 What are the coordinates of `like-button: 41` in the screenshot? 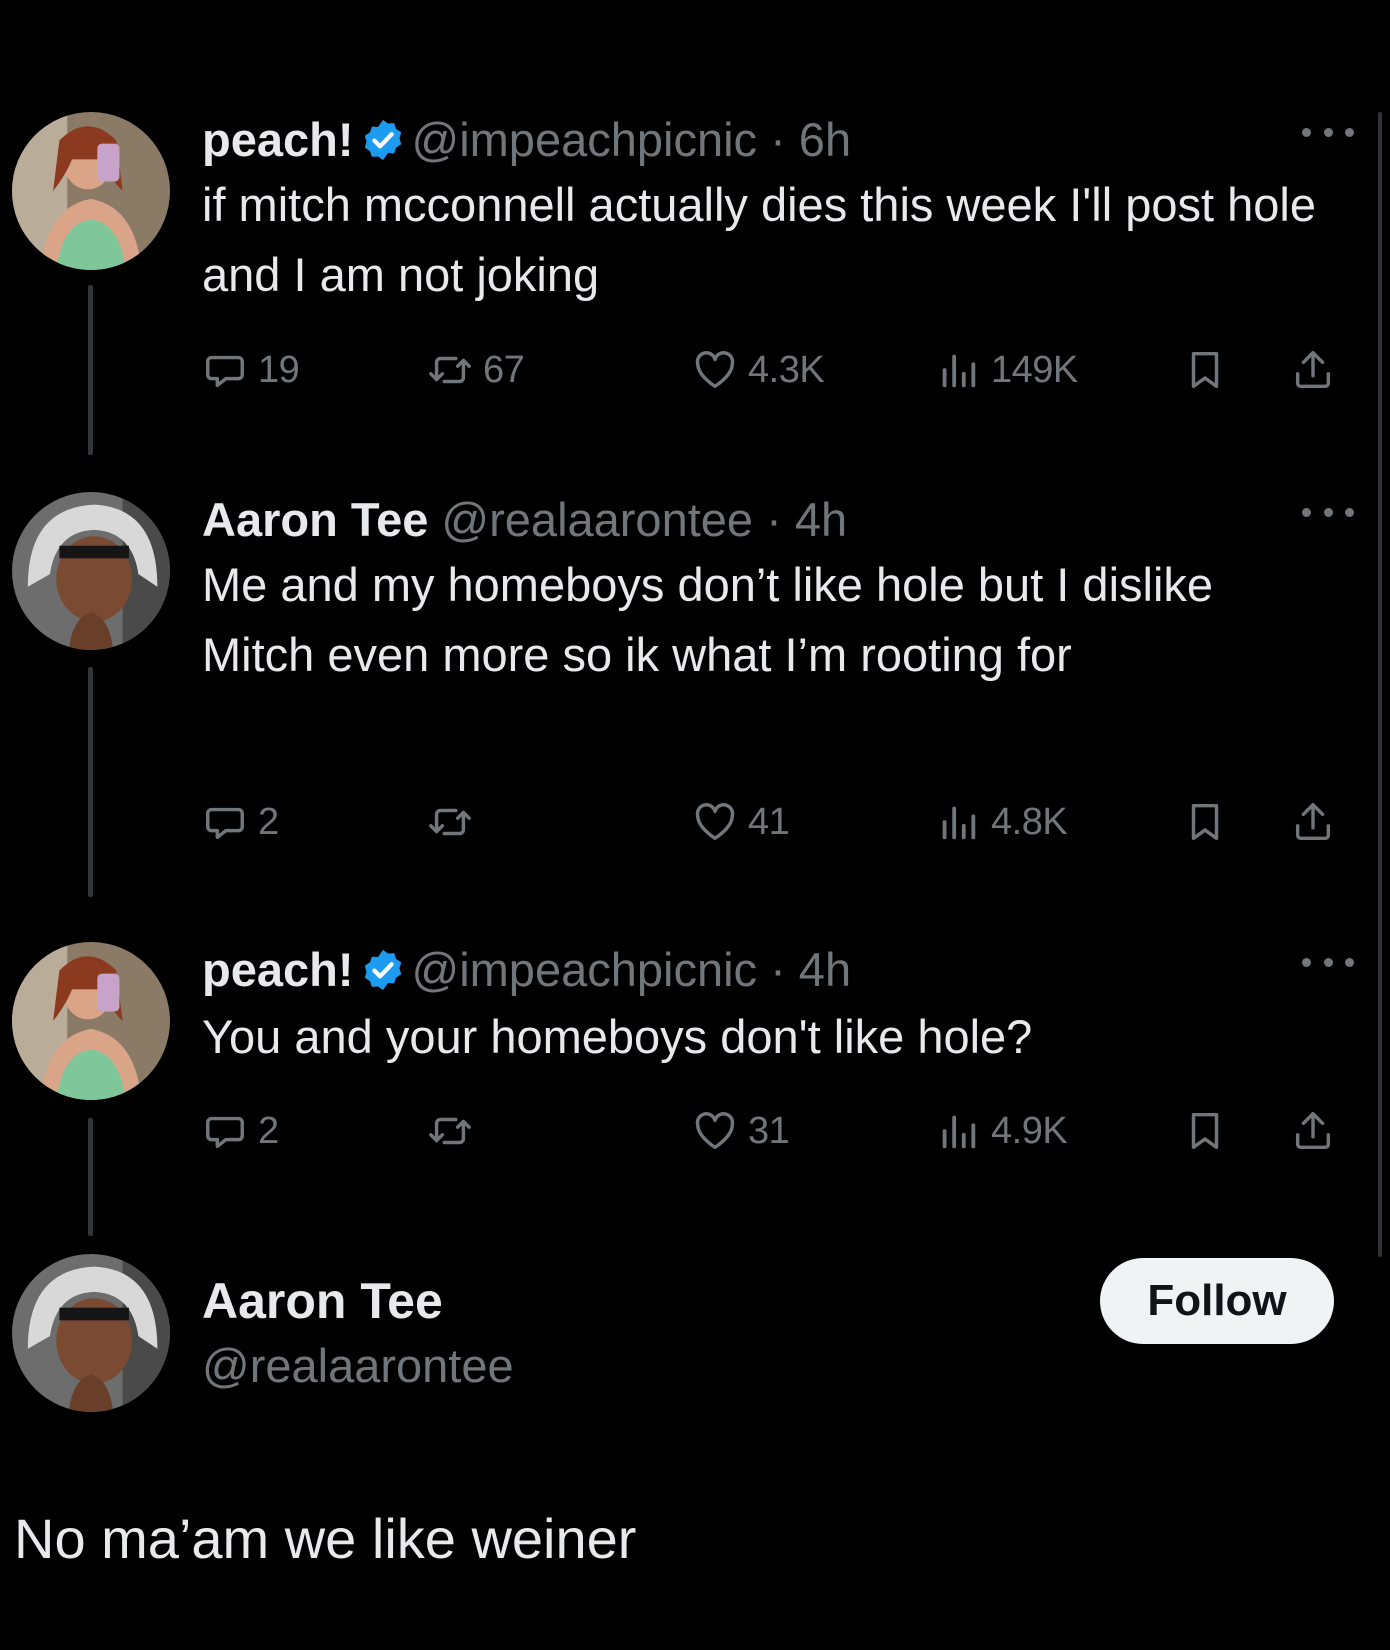 It's located at (741, 822).